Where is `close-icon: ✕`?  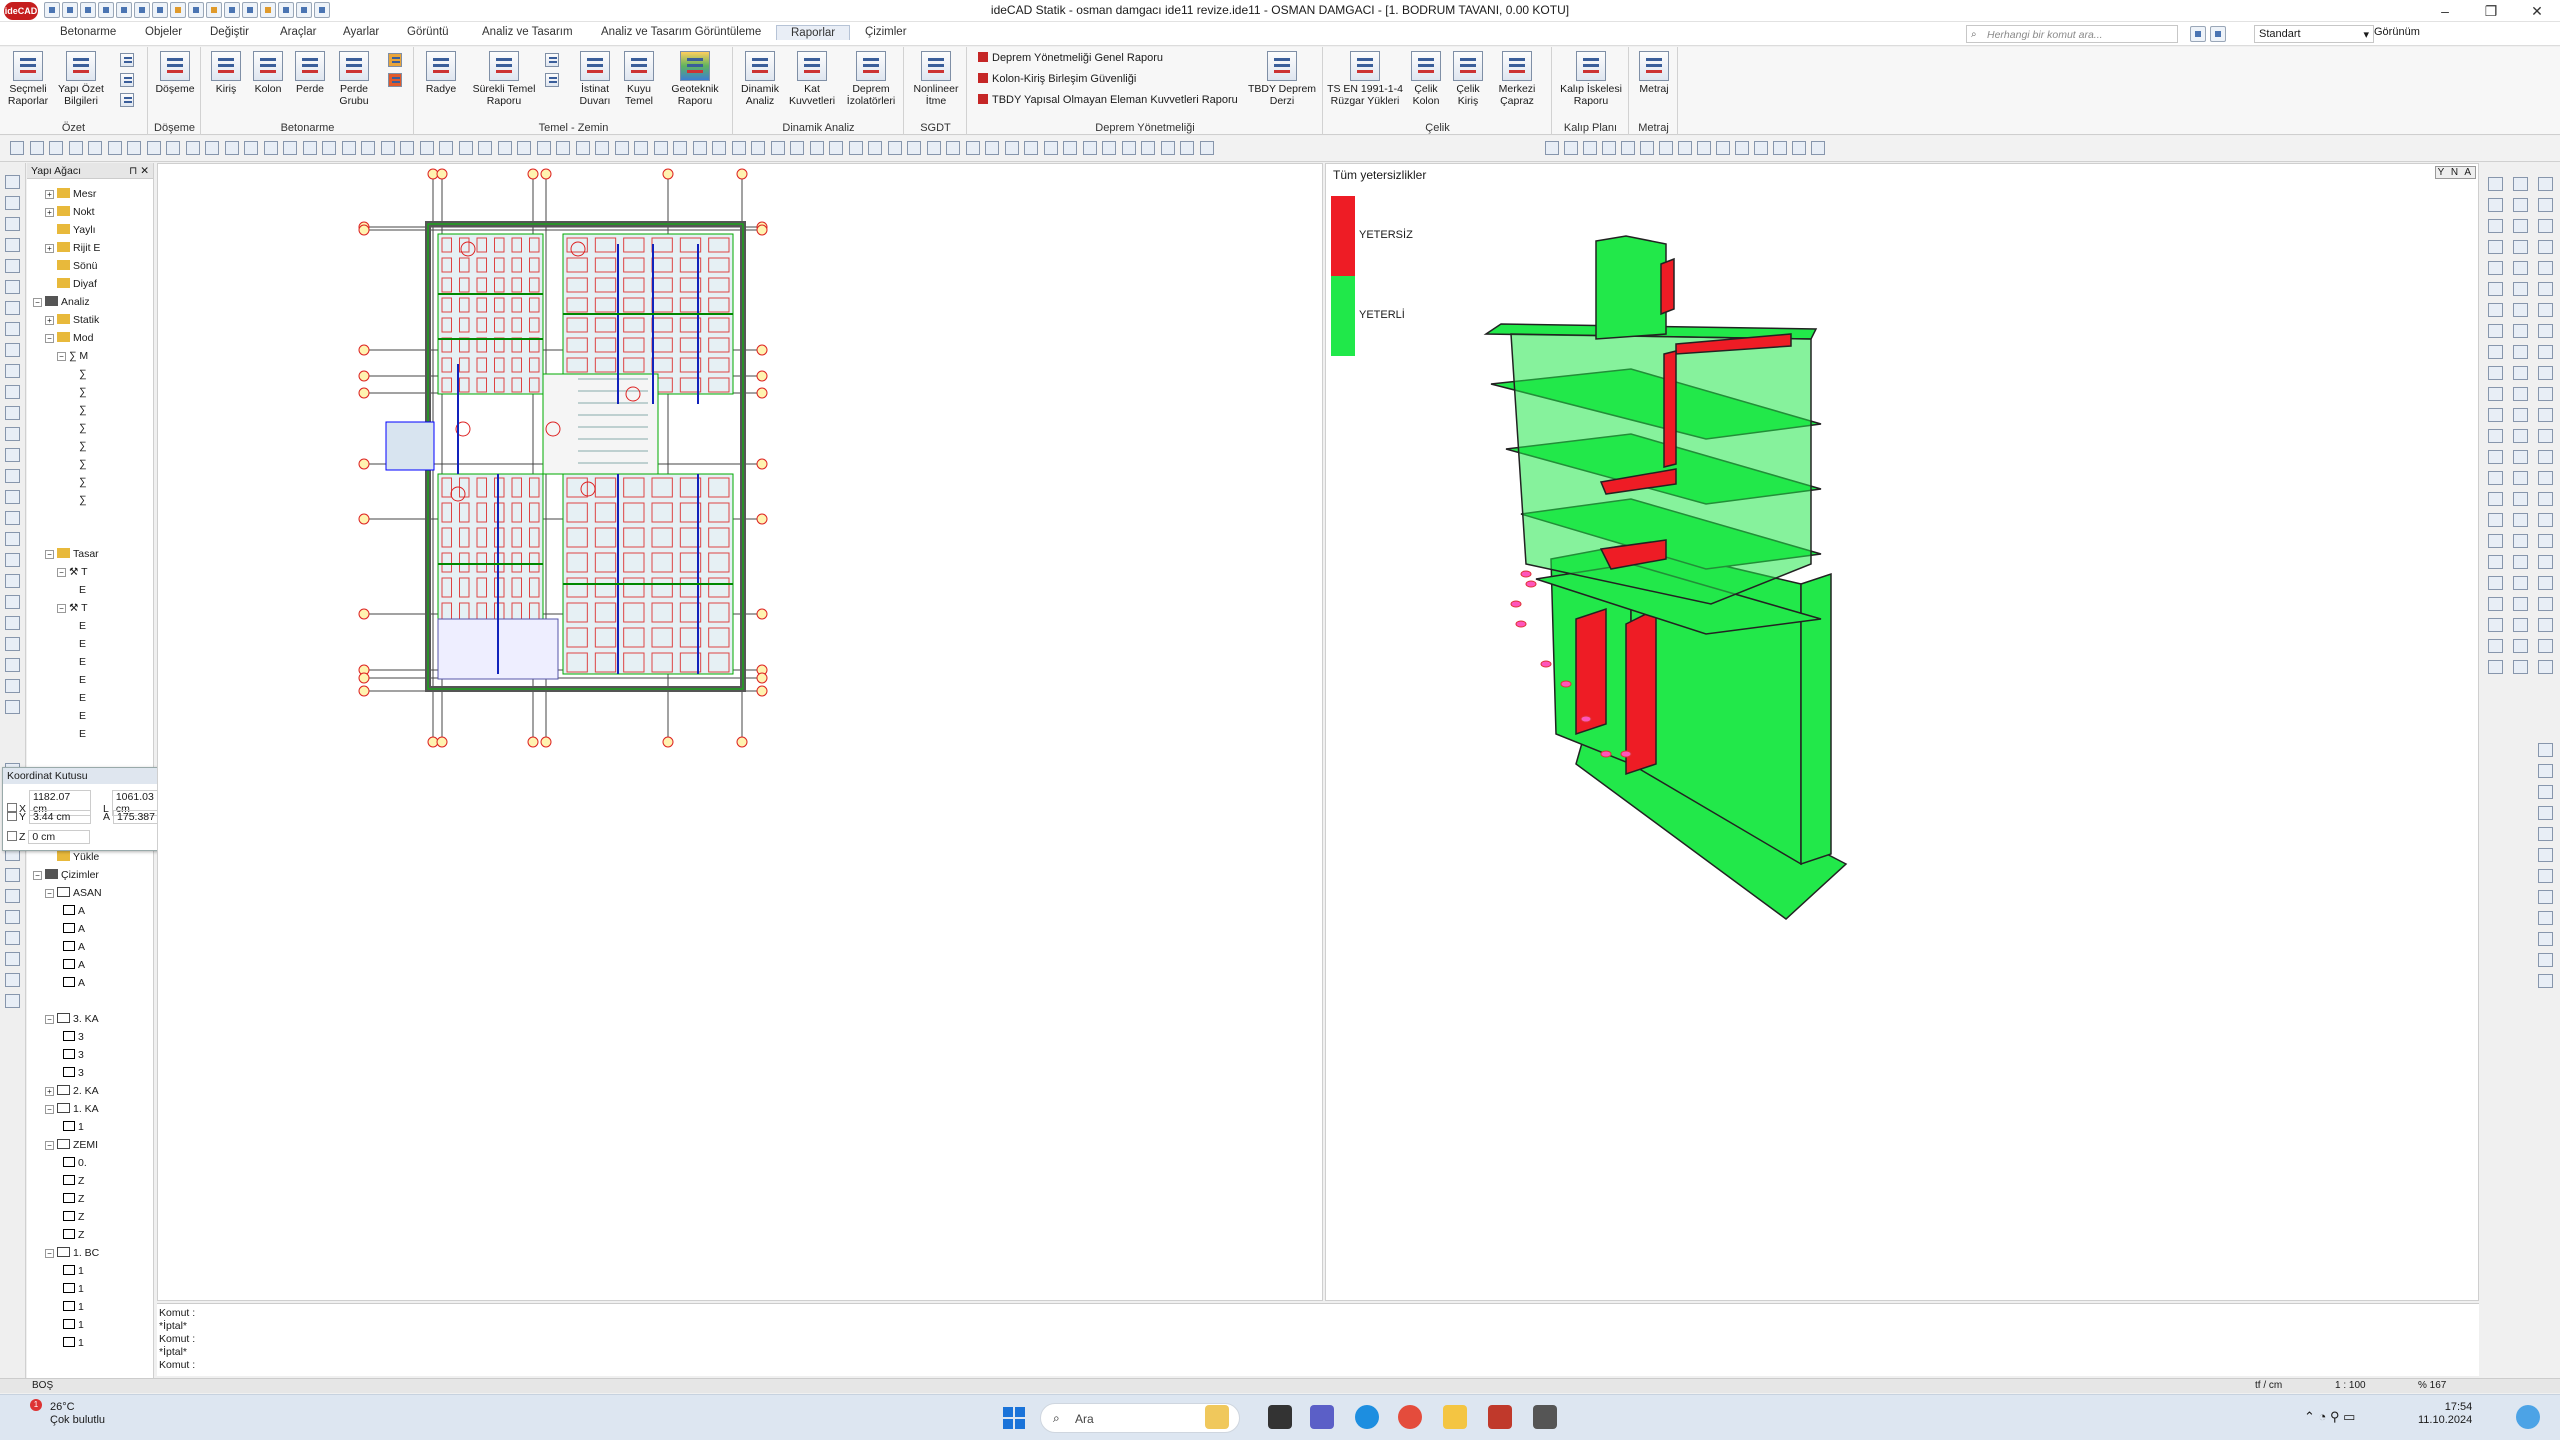 close-icon: ✕ is located at coordinates (2537, 11).